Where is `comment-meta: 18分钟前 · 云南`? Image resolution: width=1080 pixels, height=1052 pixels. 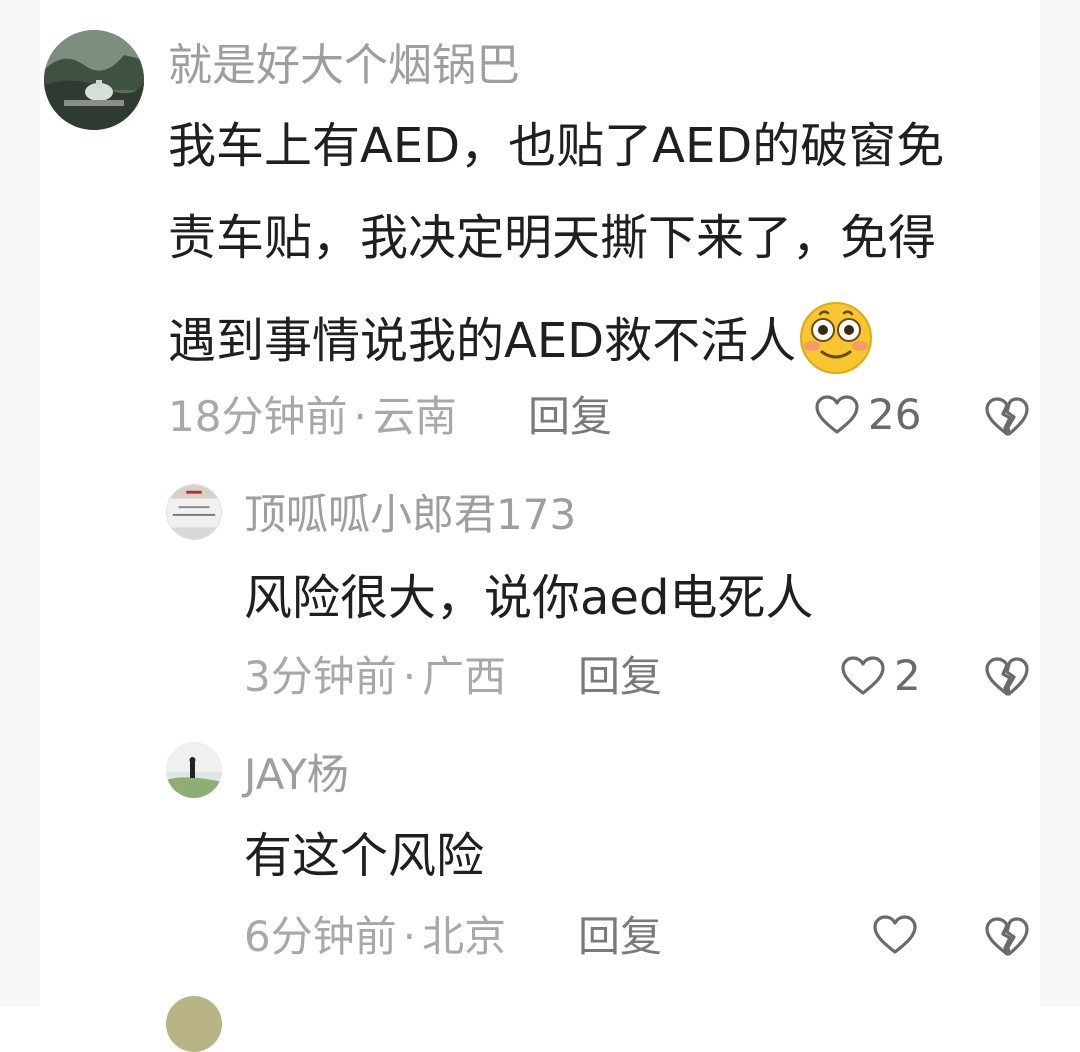
comment-meta: 18分钟前 · 云南 is located at coordinates (312, 417).